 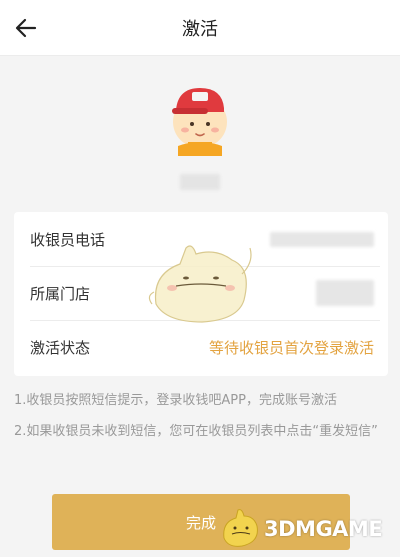 What do you see at coordinates (323, 529) in the screenshot?
I see `watermark-text: 3DMGAME` at bounding box center [323, 529].